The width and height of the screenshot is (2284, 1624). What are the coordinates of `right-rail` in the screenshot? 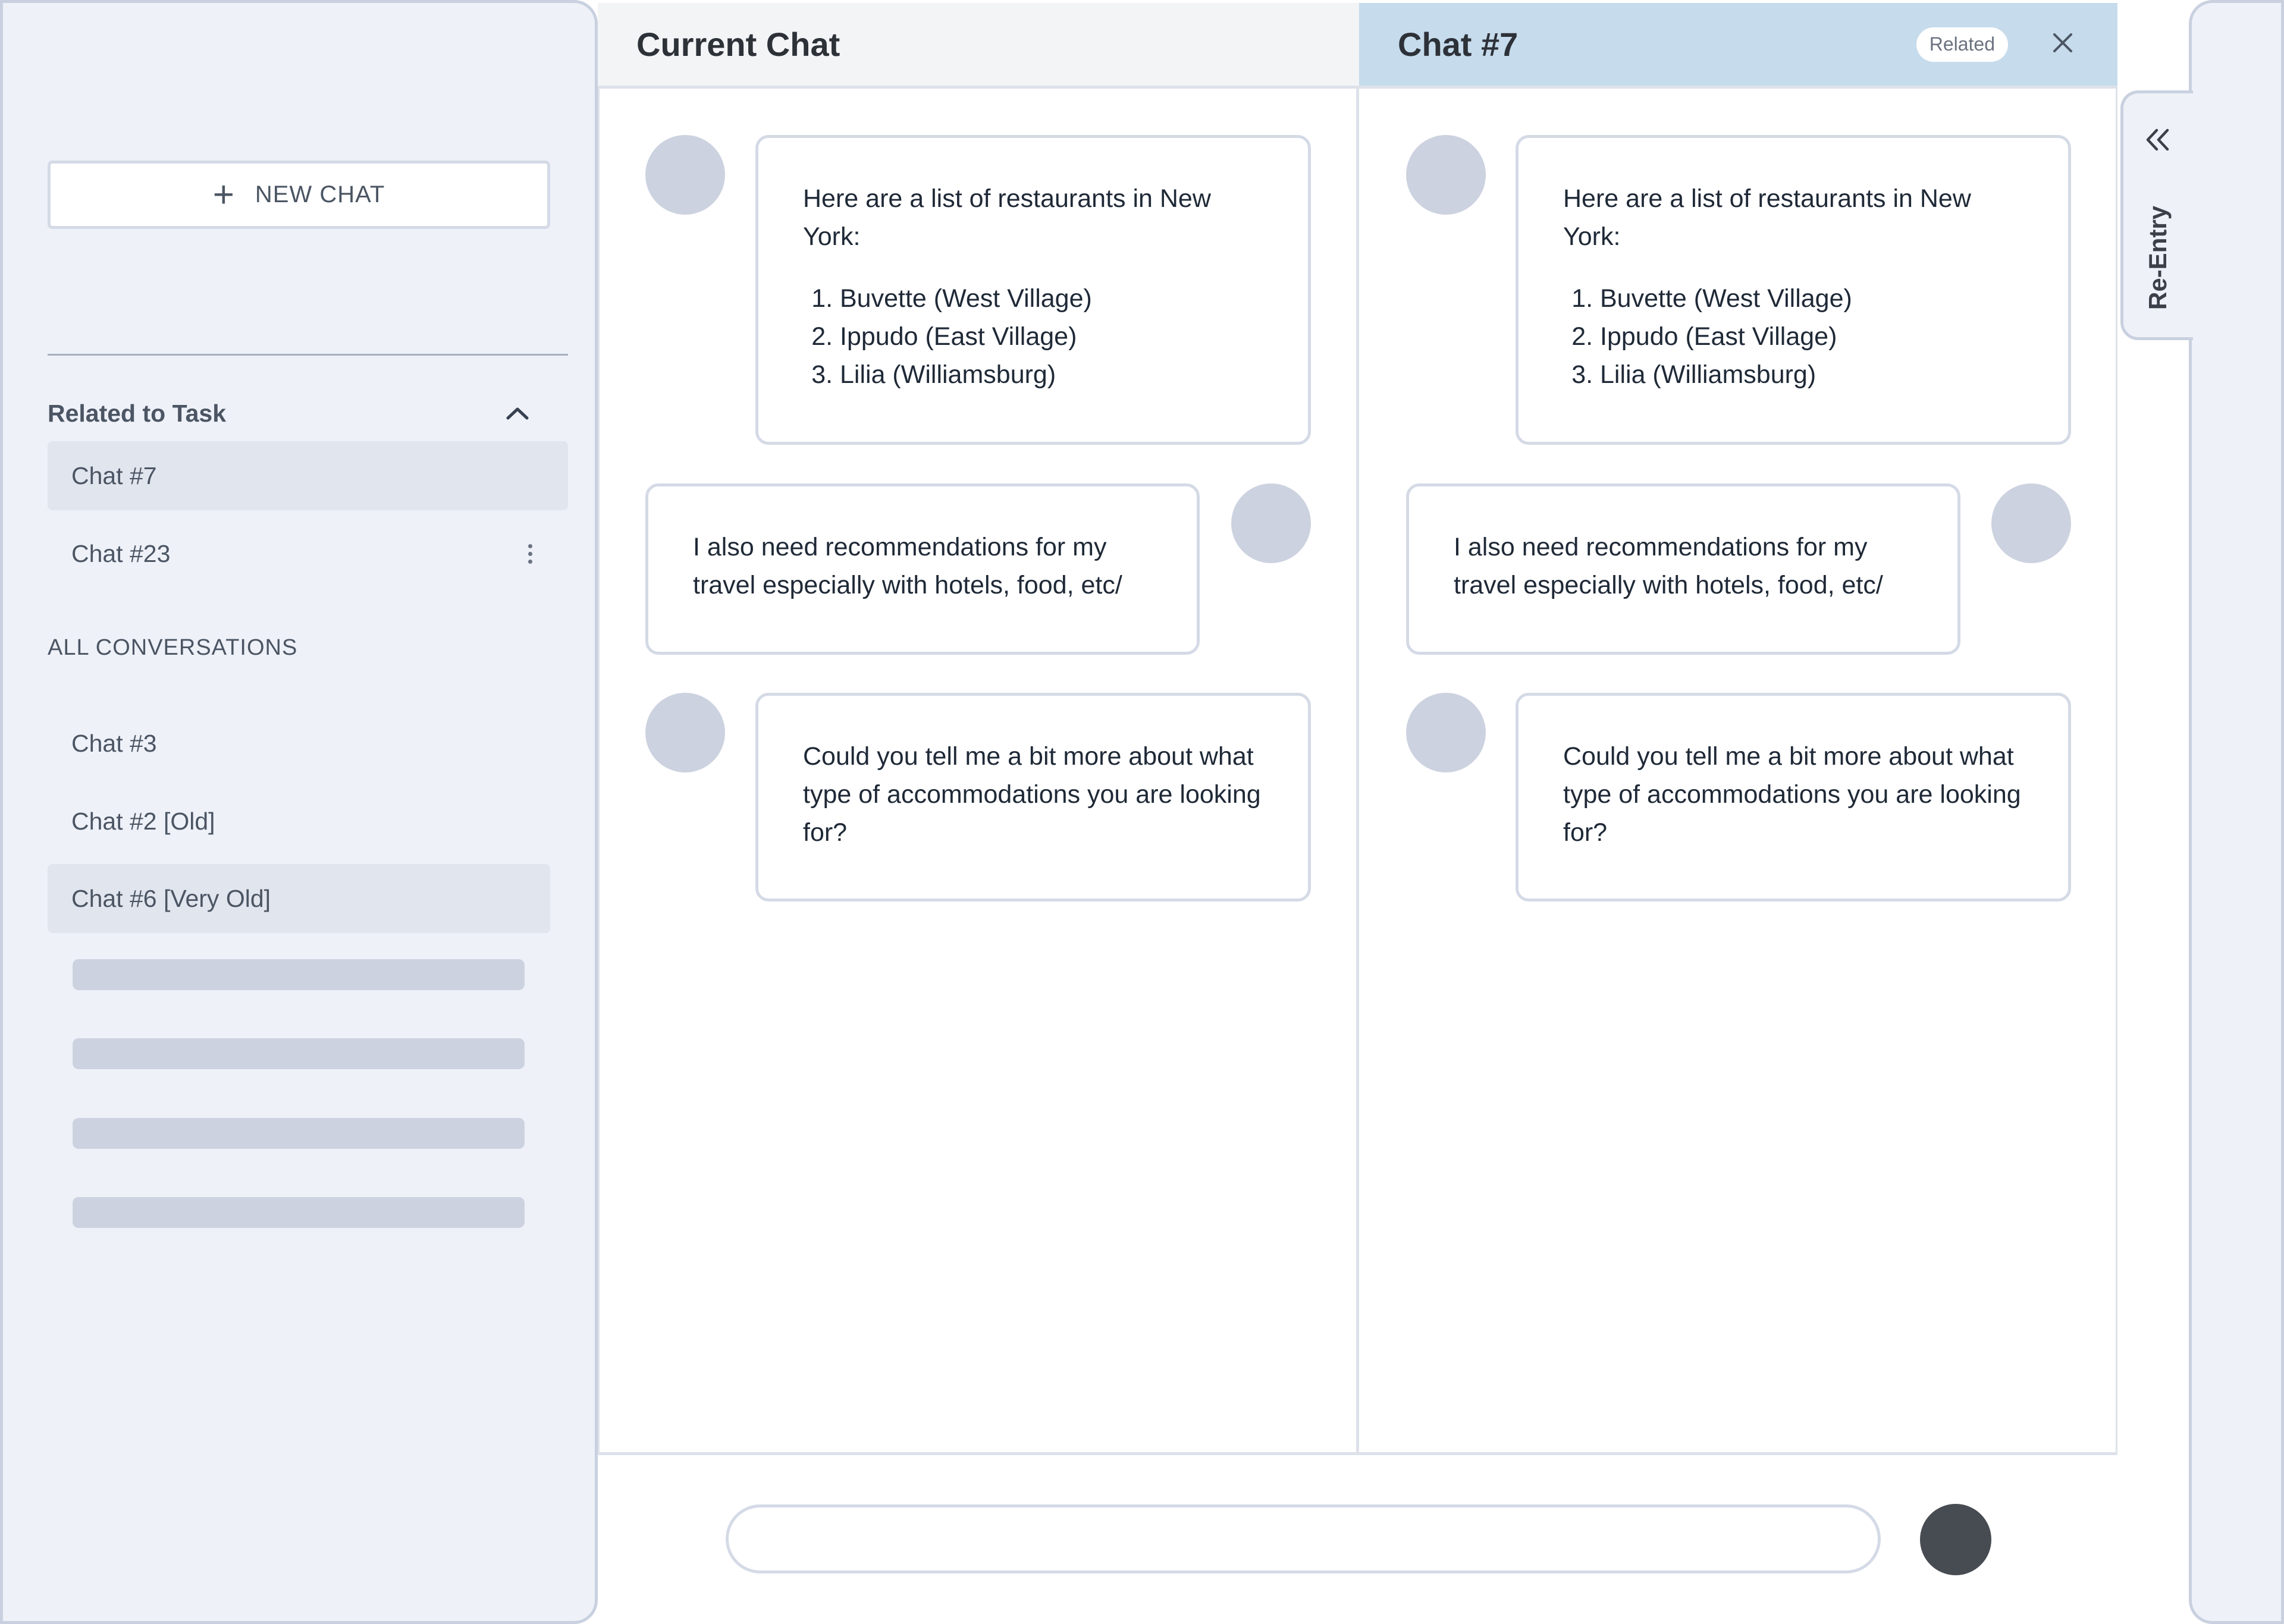 It's located at (2236, 812).